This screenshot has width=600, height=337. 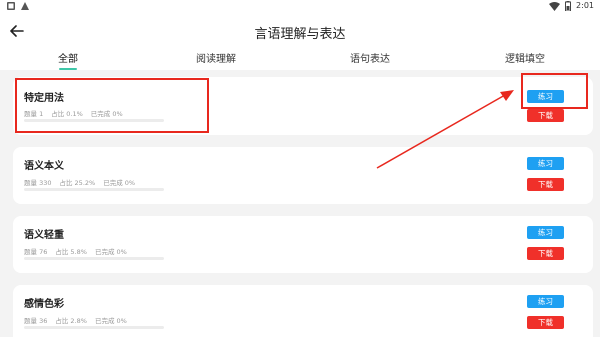 What do you see at coordinates (300, 59) in the screenshot?
I see `category-tabs: 全部 阅读理解 语句表达 逻辑填空` at bounding box center [300, 59].